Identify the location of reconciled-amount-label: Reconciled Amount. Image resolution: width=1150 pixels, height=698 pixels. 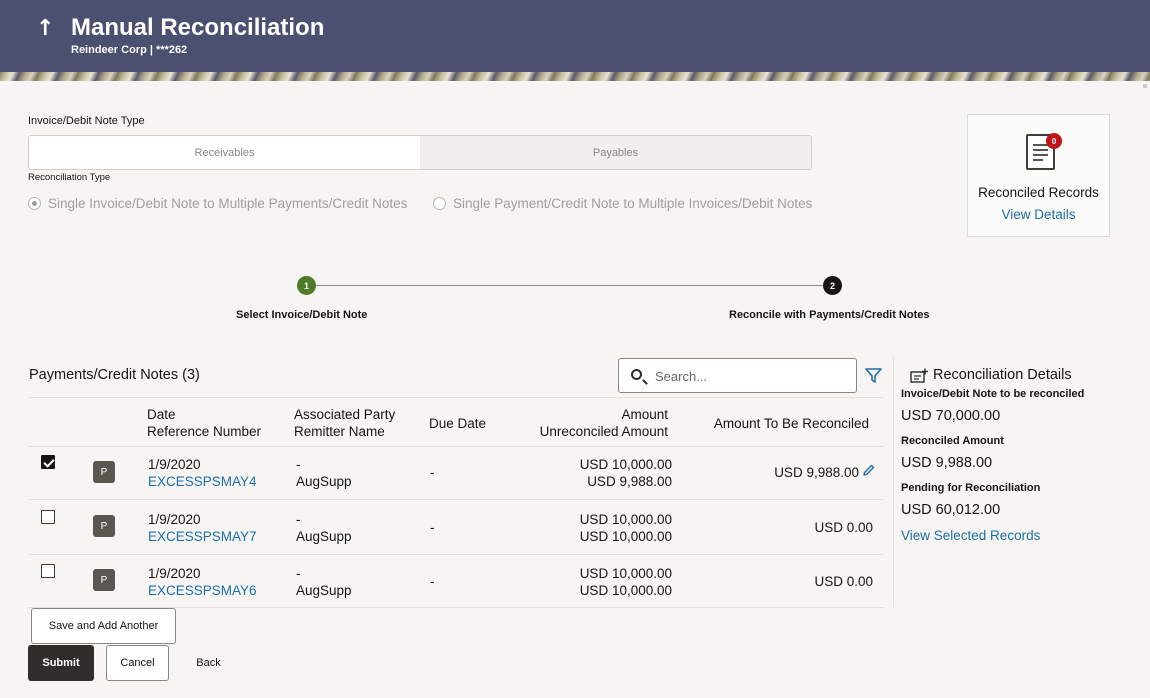
(952, 441).